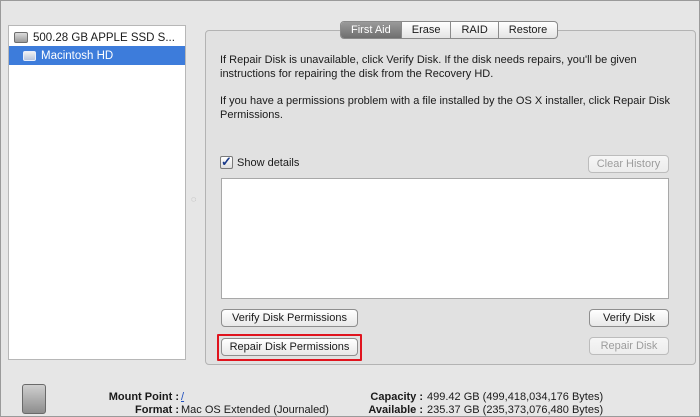 The height and width of the screenshot is (417, 700). What do you see at coordinates (475, 30) in the screenshot?
I see `tab-raid: RAID` at bounding box center [475, 30].